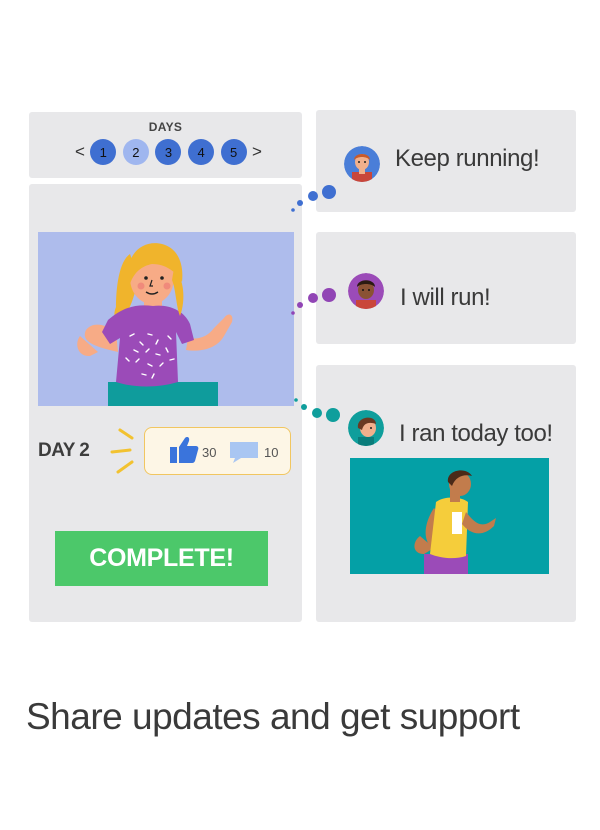 The width and height of the screenshot is (600, 830). What do you see at coordinates (217, 451) in the screenshot?
I see `reaction-box: 30 10` at bounding box center [217, 451].